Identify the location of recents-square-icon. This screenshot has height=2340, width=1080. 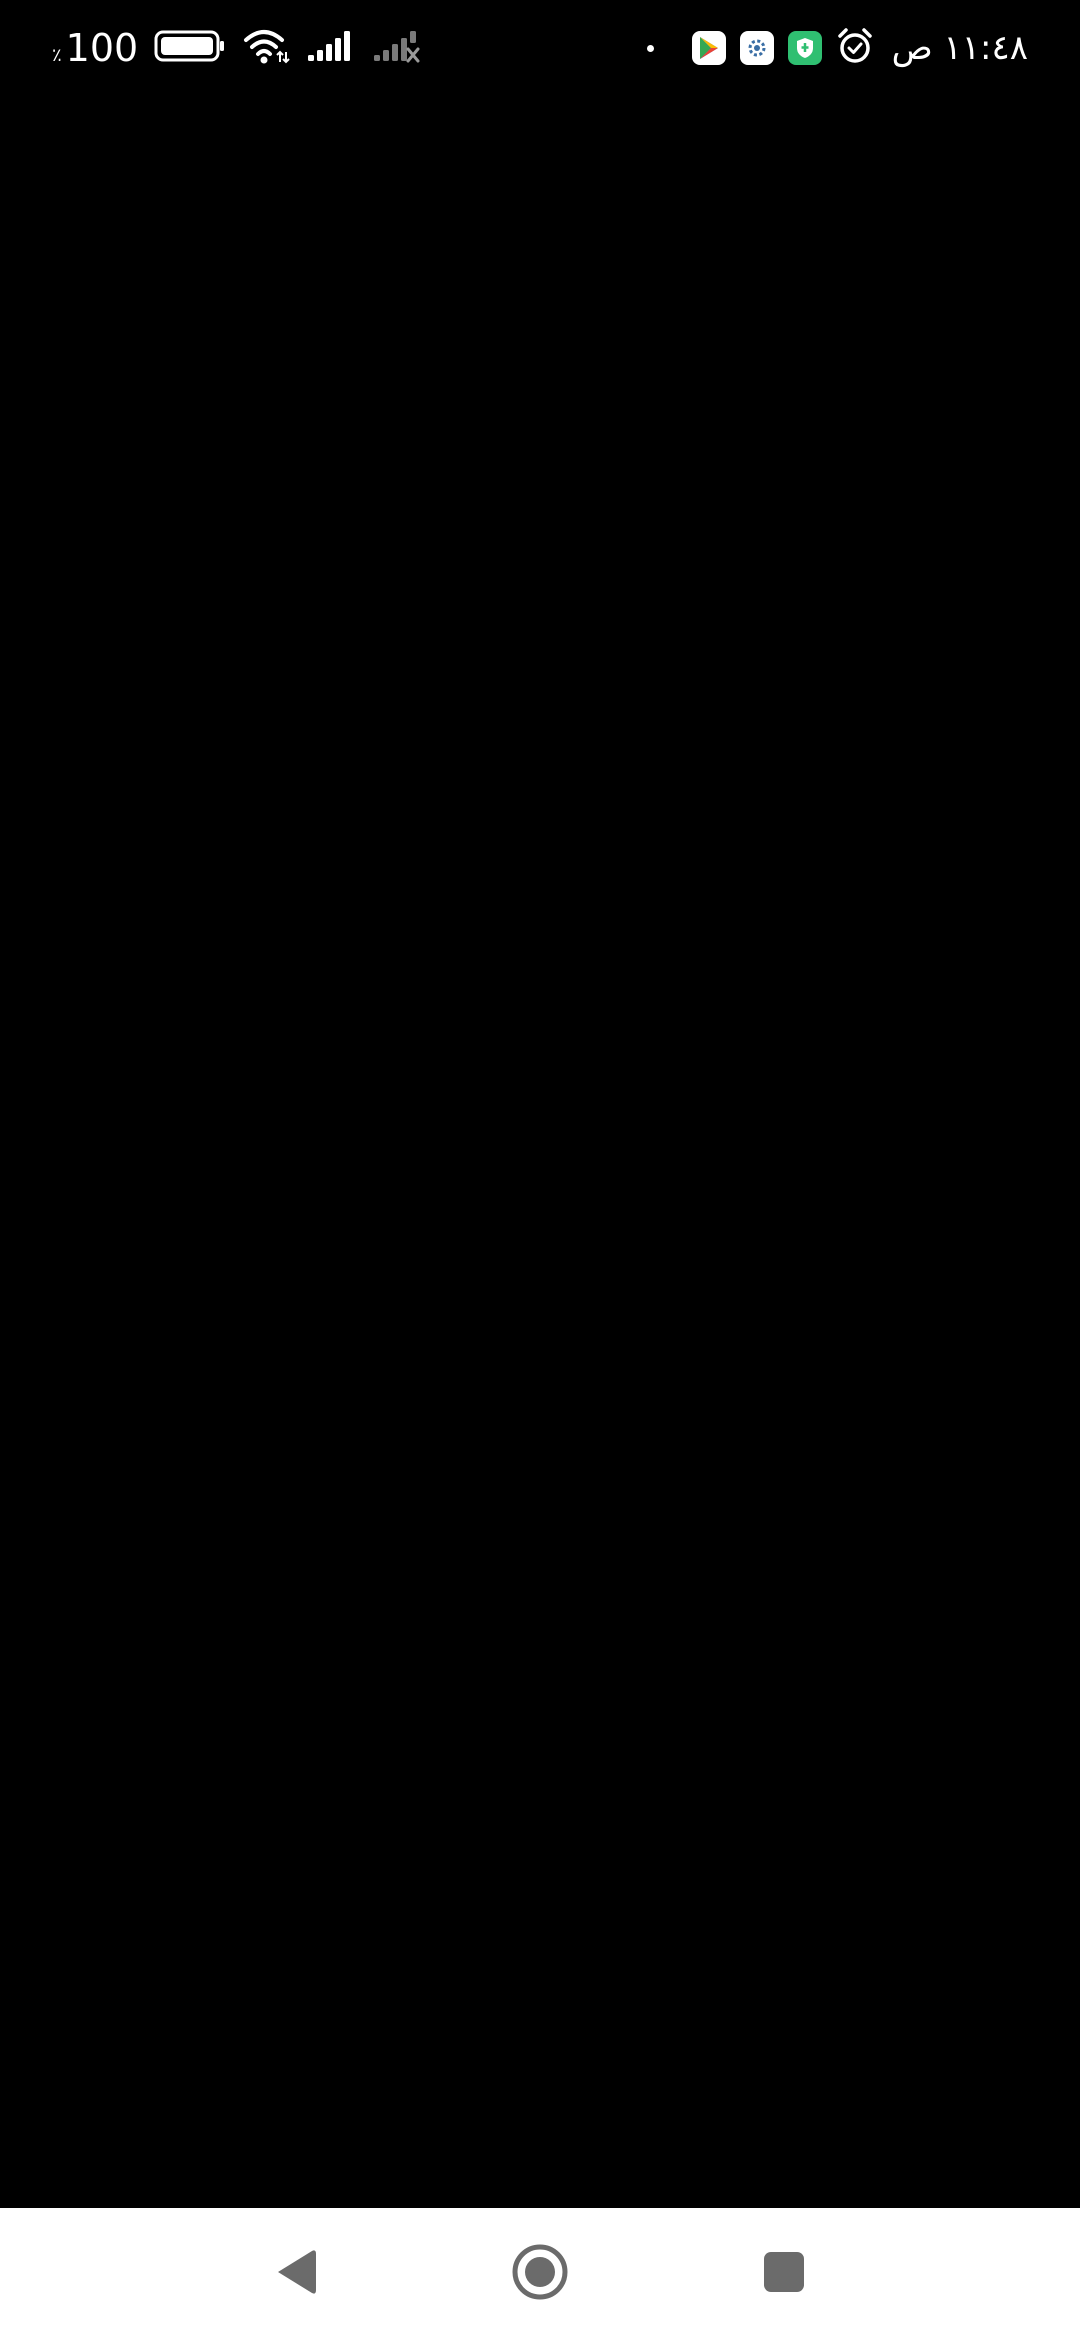
(784, 2274).